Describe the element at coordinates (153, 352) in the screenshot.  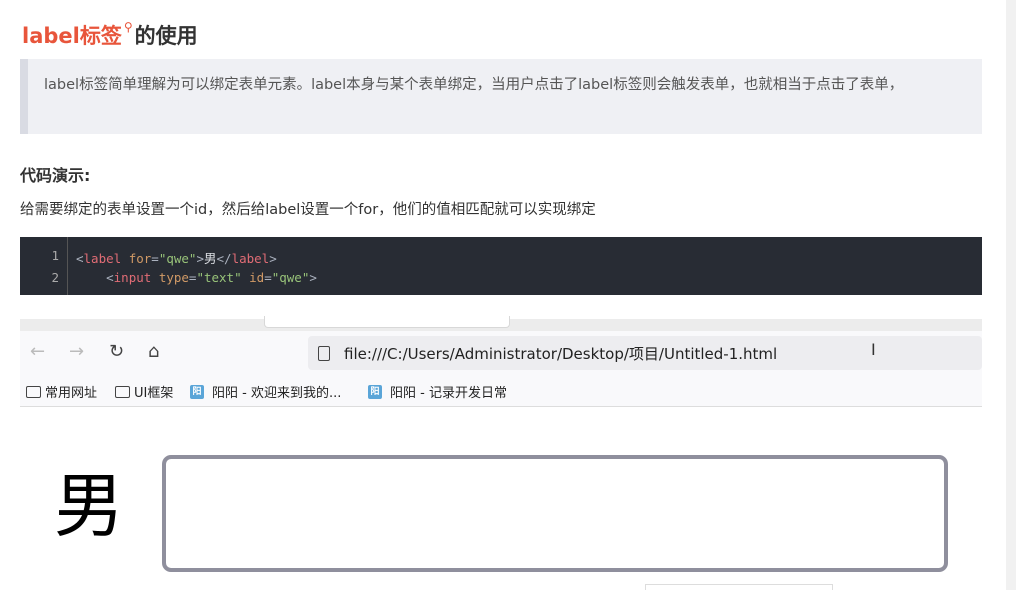
I see `home-icon: ⌂` at that location.